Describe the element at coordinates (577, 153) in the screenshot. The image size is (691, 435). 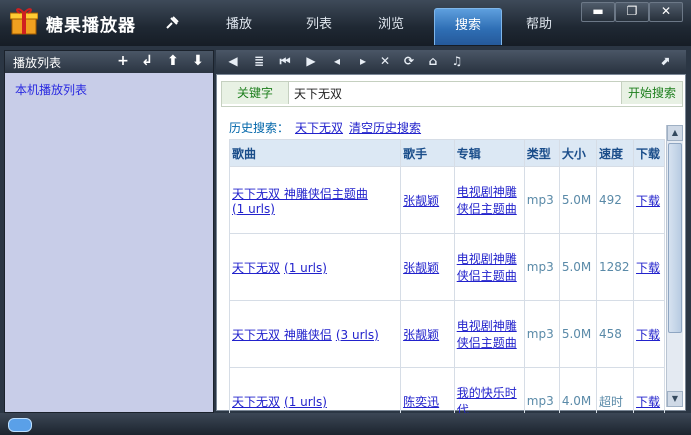
I see `header-size: 大小` at that location.